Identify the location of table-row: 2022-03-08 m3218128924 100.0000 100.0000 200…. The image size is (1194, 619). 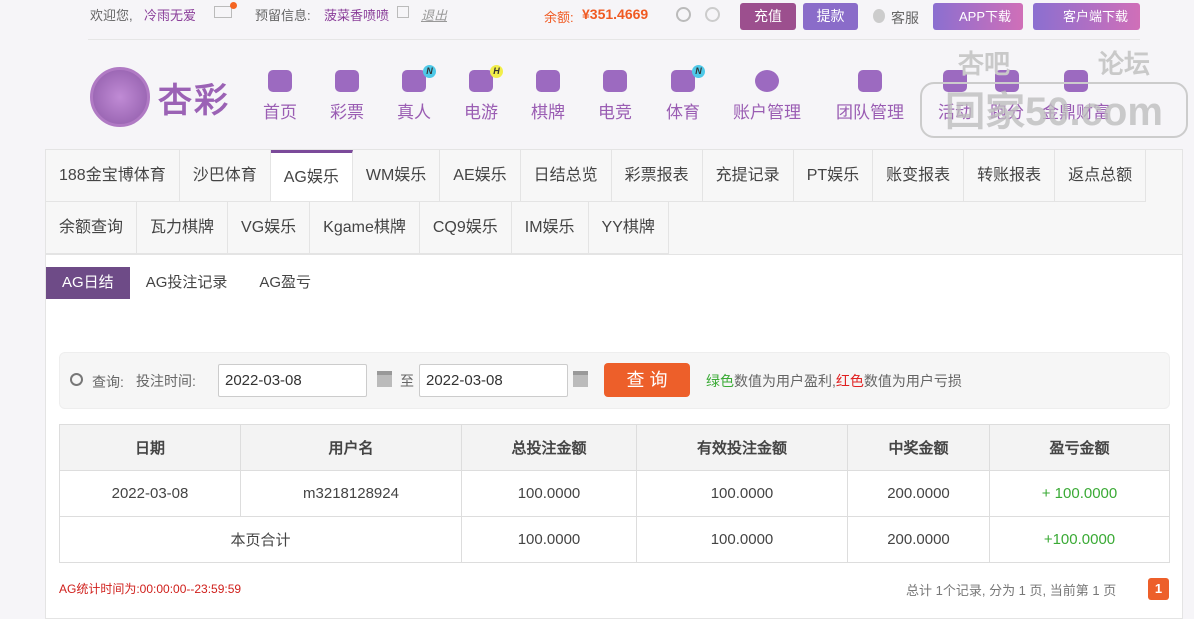
(614, 493).